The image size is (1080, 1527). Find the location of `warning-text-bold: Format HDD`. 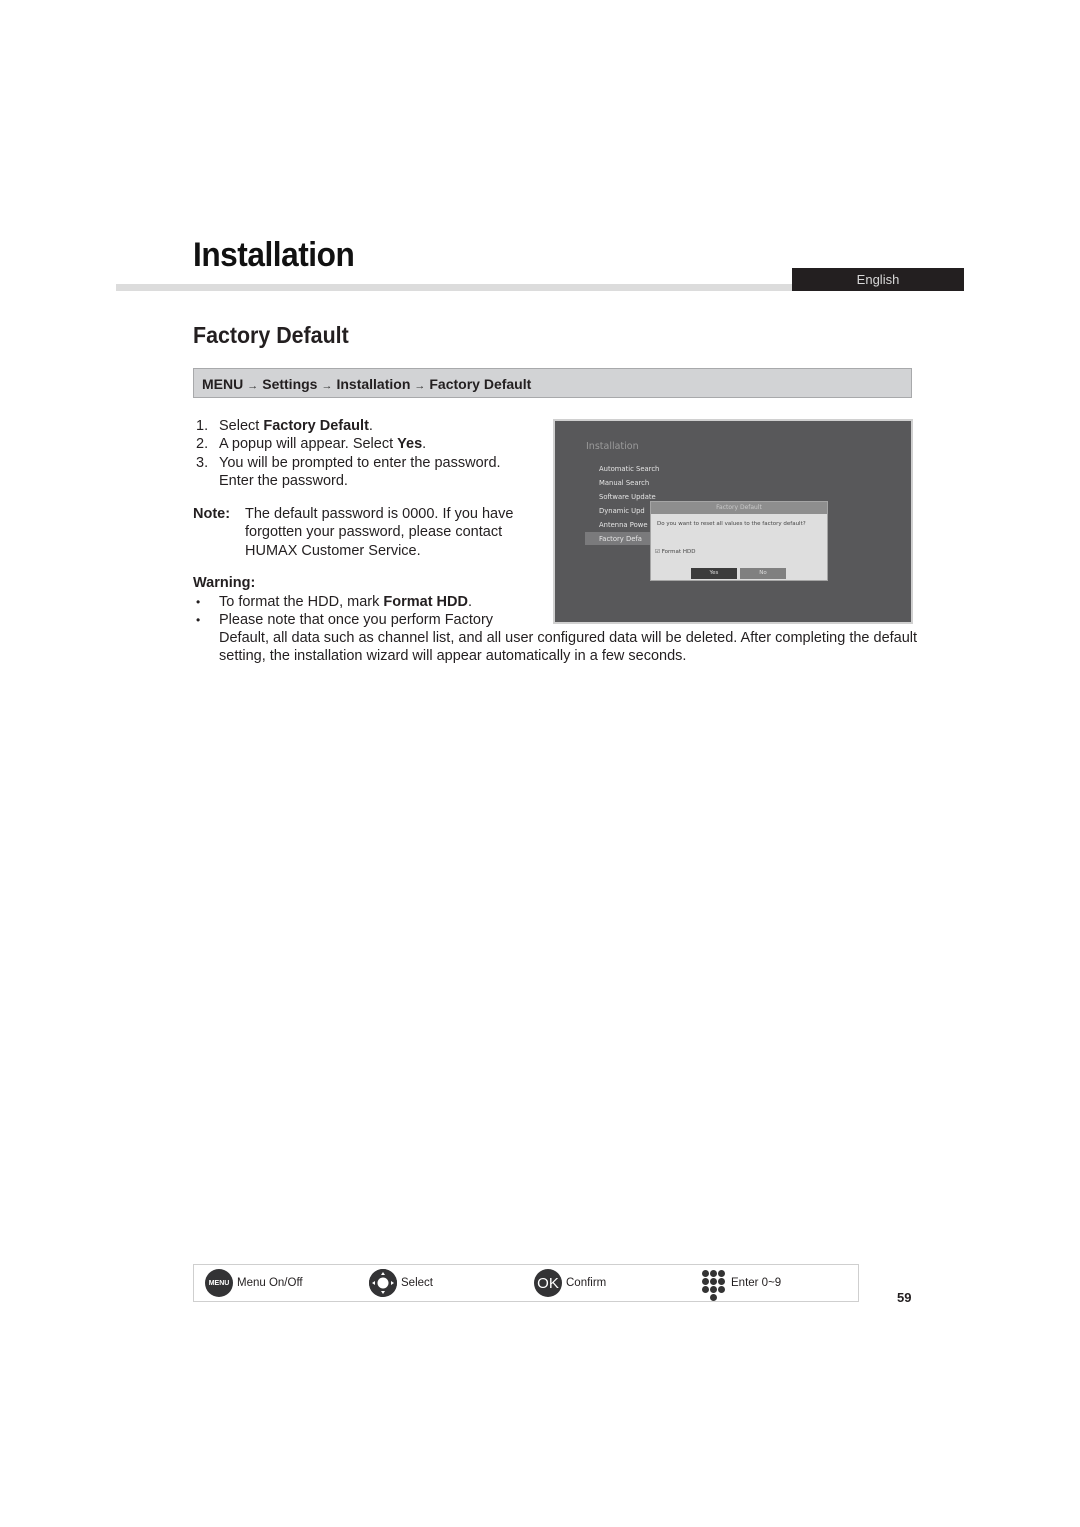

warning-text-bold: Format HDD is located at coordinates (425, 602).